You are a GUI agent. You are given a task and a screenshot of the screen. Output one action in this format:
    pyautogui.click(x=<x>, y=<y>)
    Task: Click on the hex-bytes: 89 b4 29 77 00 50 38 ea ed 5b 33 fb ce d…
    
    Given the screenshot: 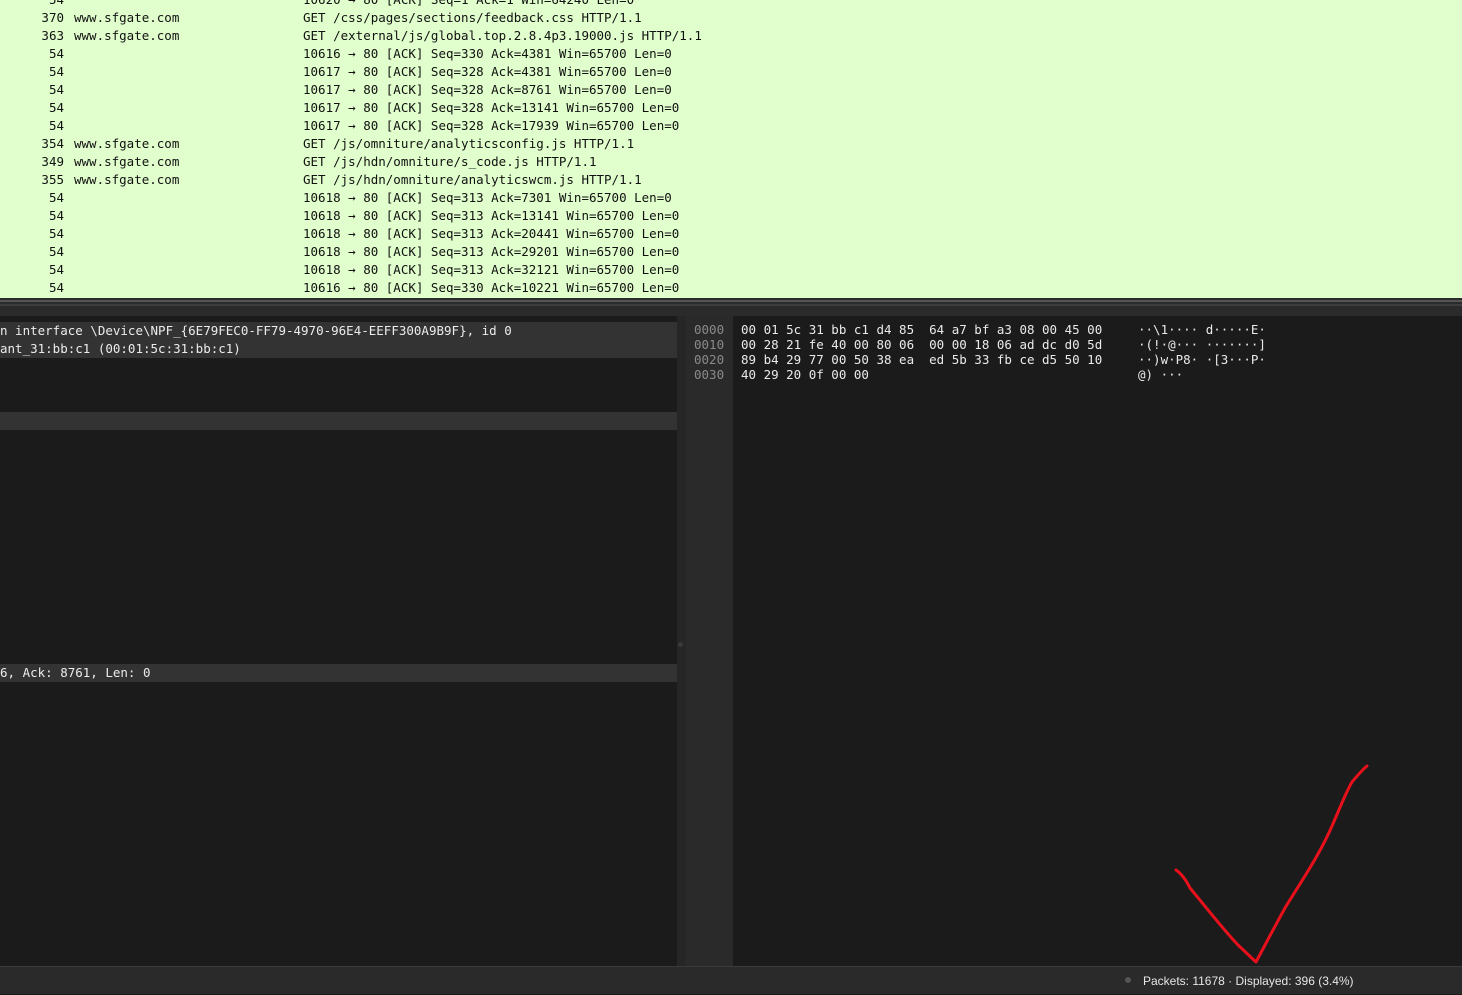 What is the action you would take?
    pyautogui.click(x=921, y=359)
    